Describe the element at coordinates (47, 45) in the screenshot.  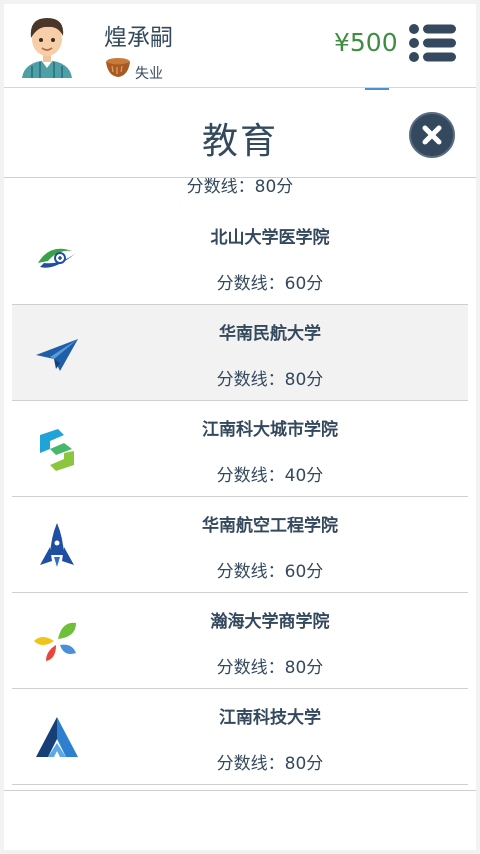
I see `avatar-icon` at that location.